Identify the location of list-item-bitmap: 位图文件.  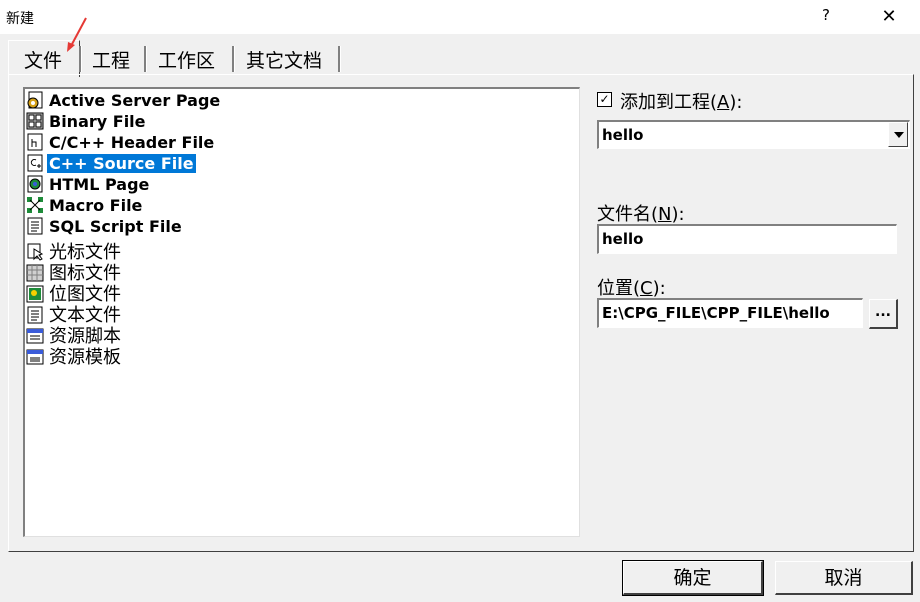
(74, 292).